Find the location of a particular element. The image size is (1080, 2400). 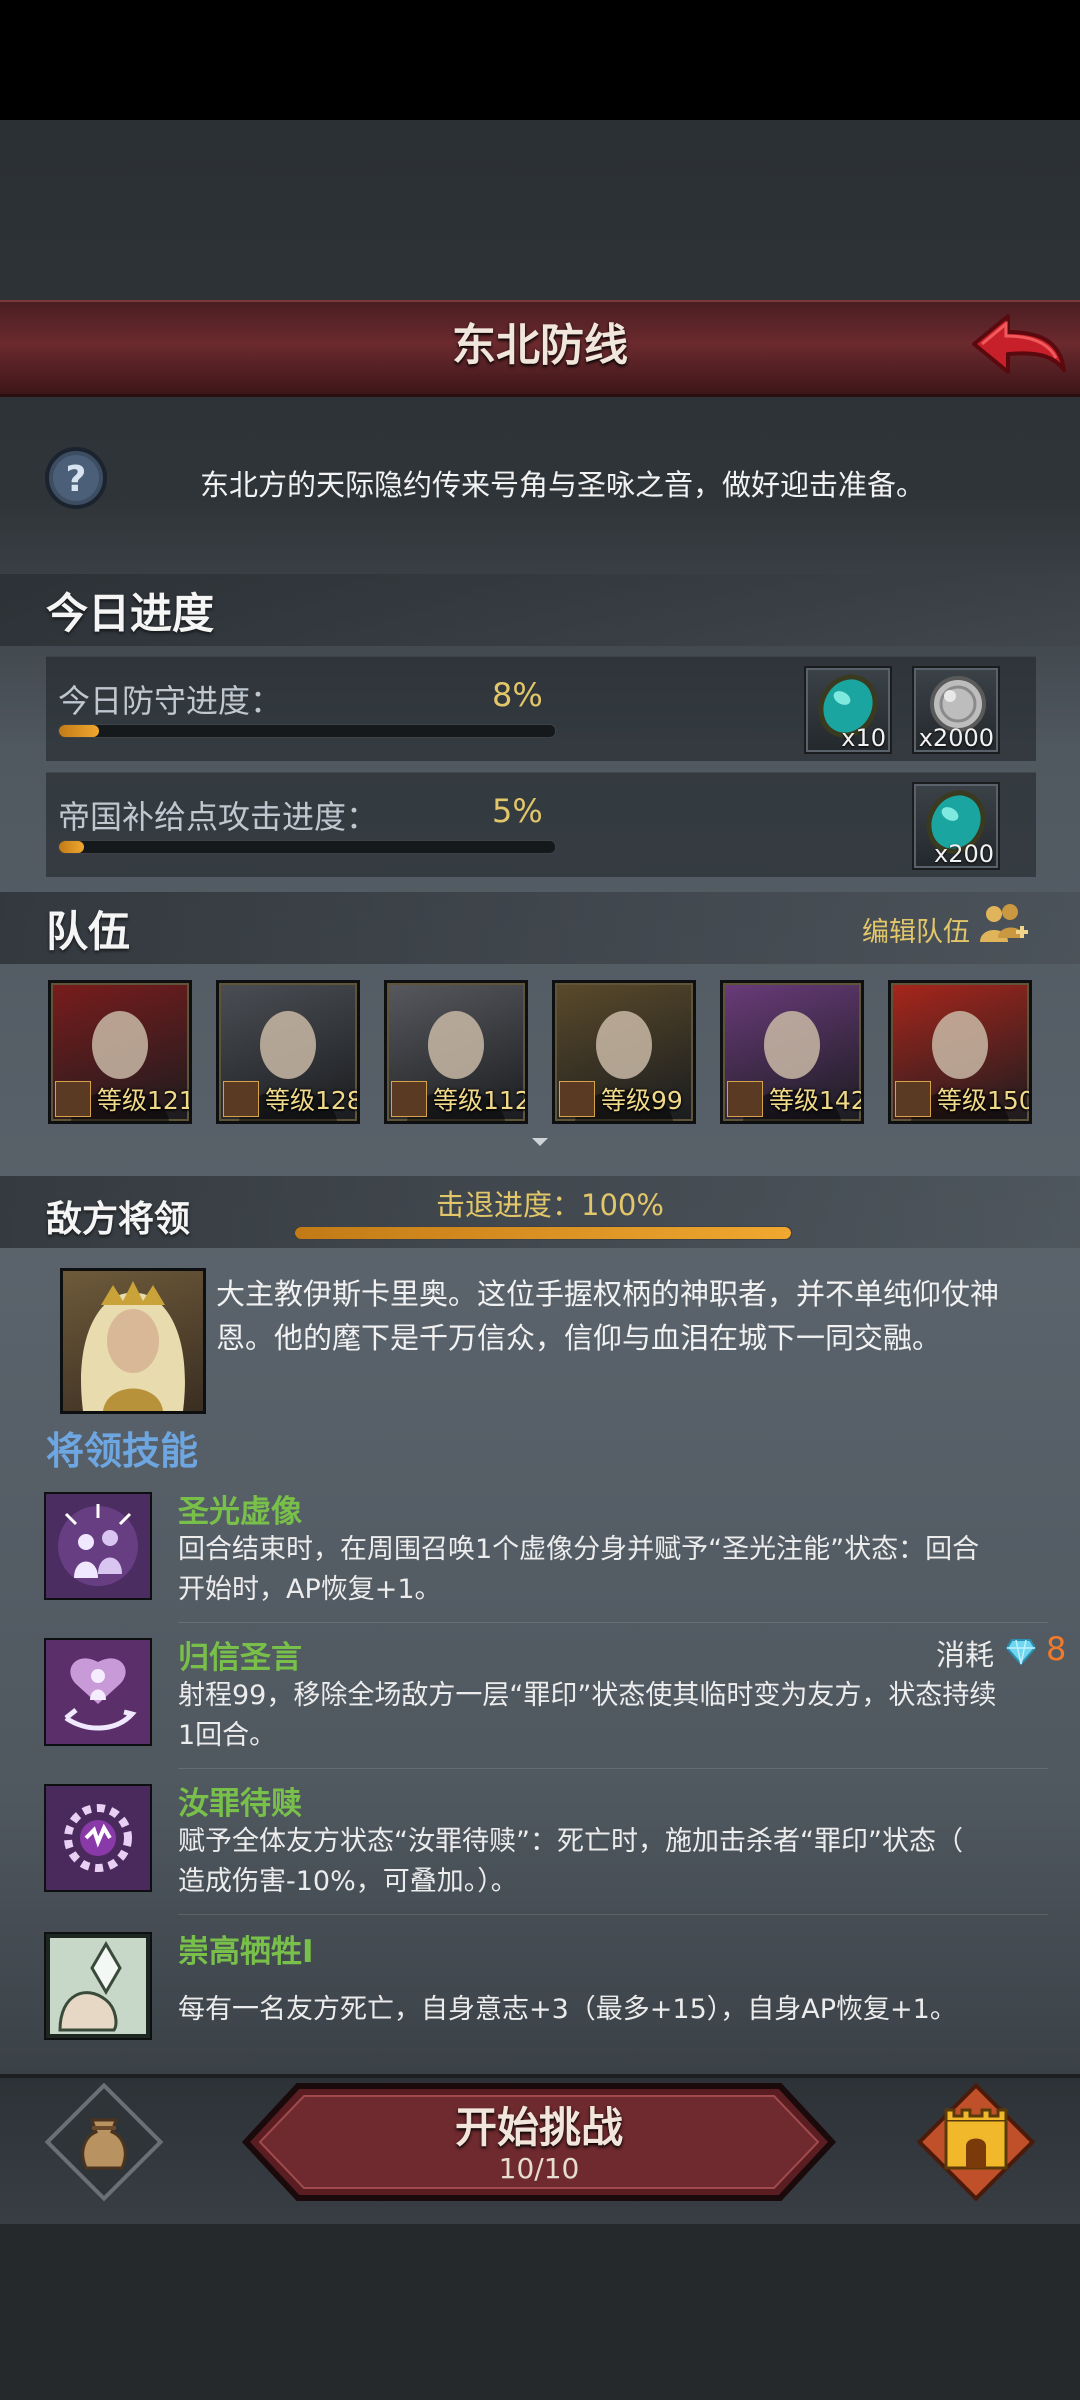

hero-card: 等级112 is located at coordinates (456, 1052).